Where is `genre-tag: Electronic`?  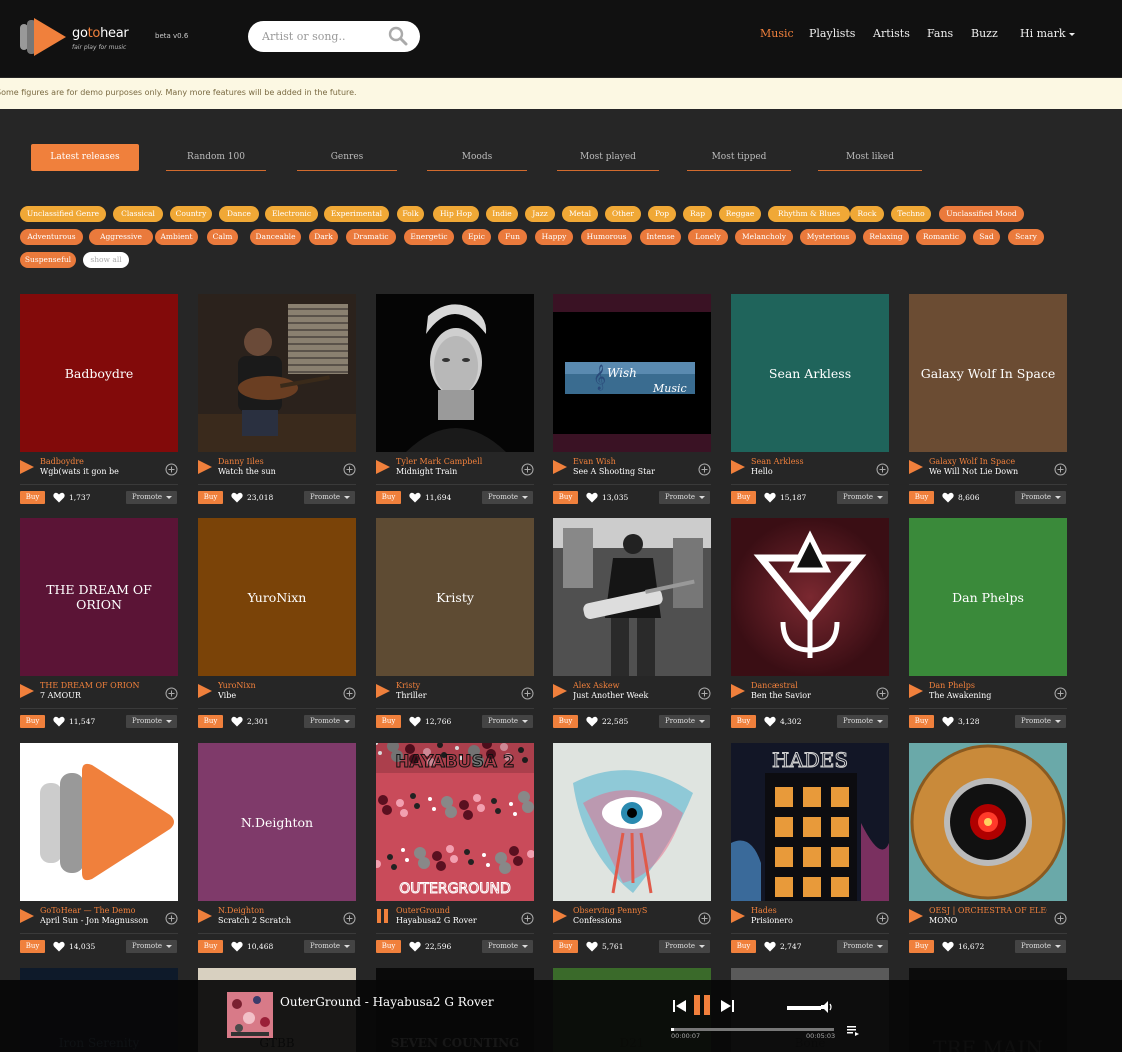
genre-tag: Electronic is located at coordinates (291, 214).